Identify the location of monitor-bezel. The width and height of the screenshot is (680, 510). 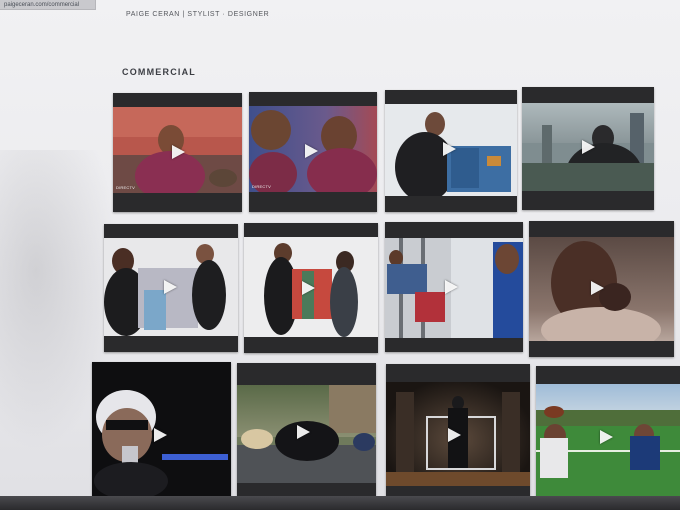
(340, 503).